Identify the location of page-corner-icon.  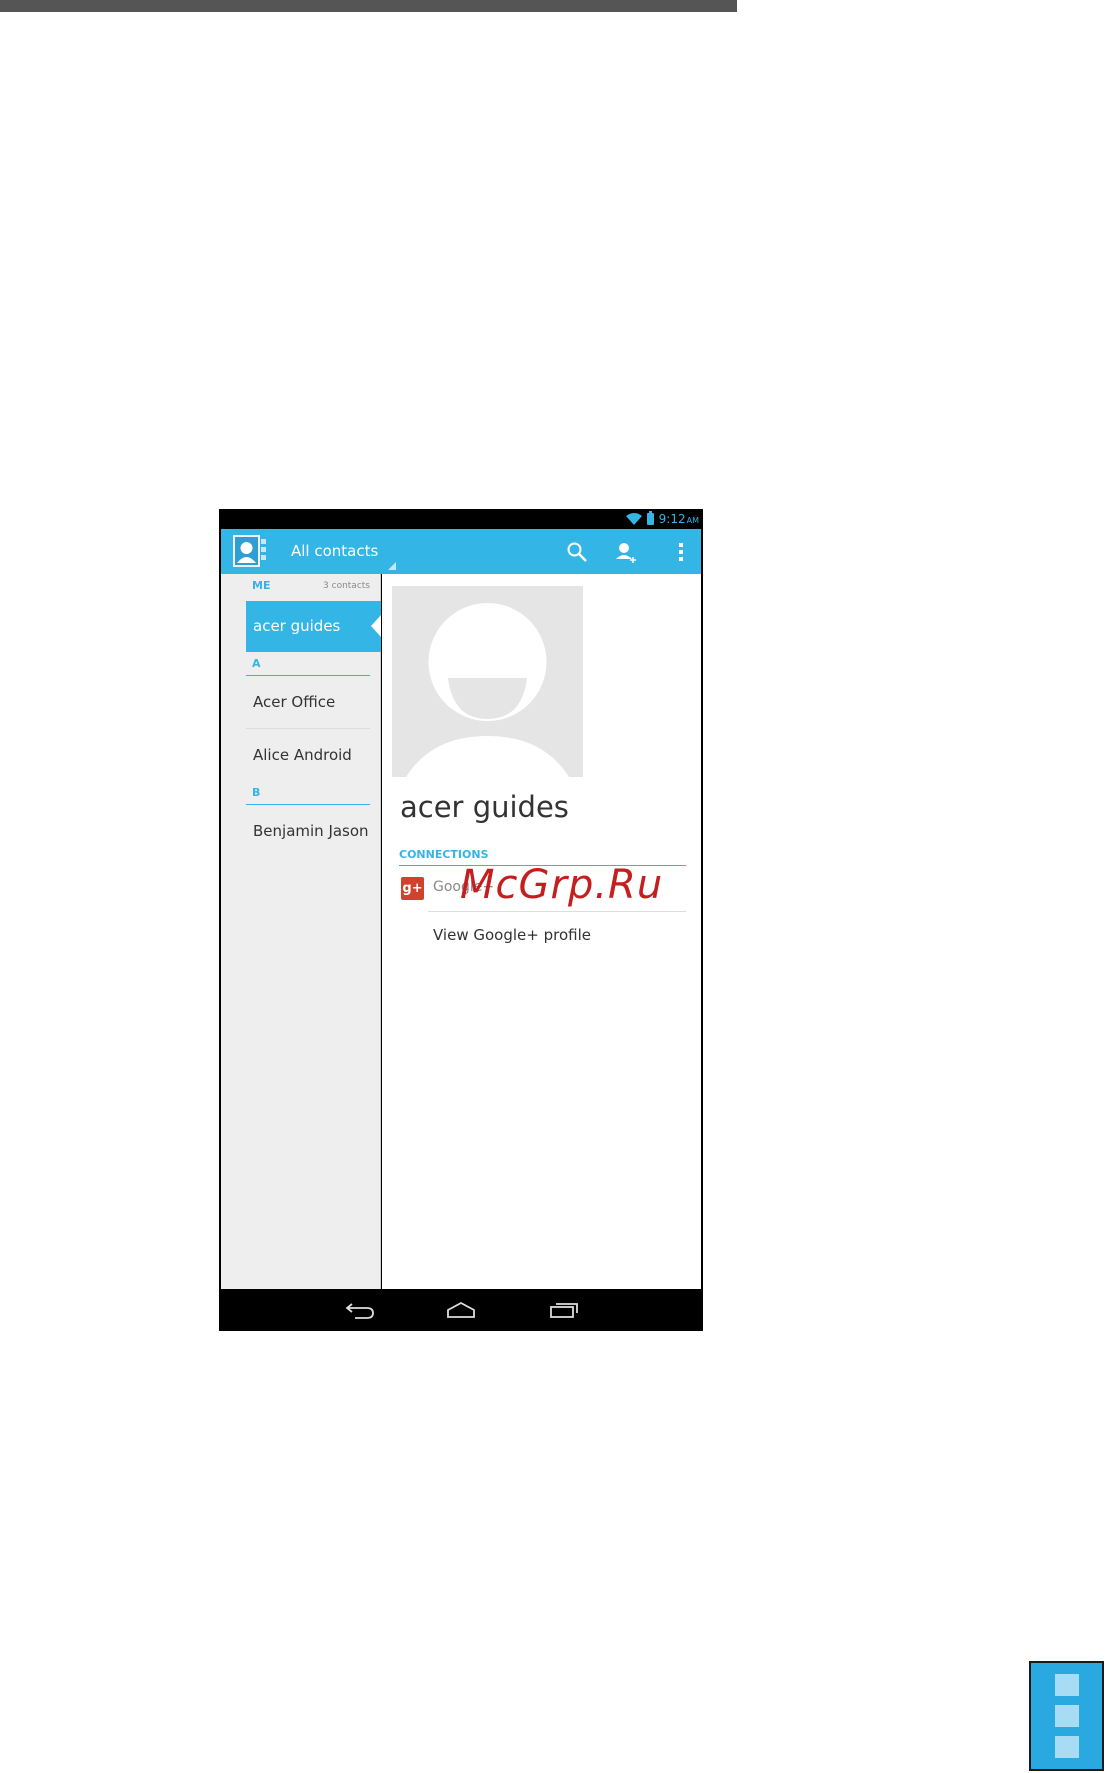
(1066, 1716).